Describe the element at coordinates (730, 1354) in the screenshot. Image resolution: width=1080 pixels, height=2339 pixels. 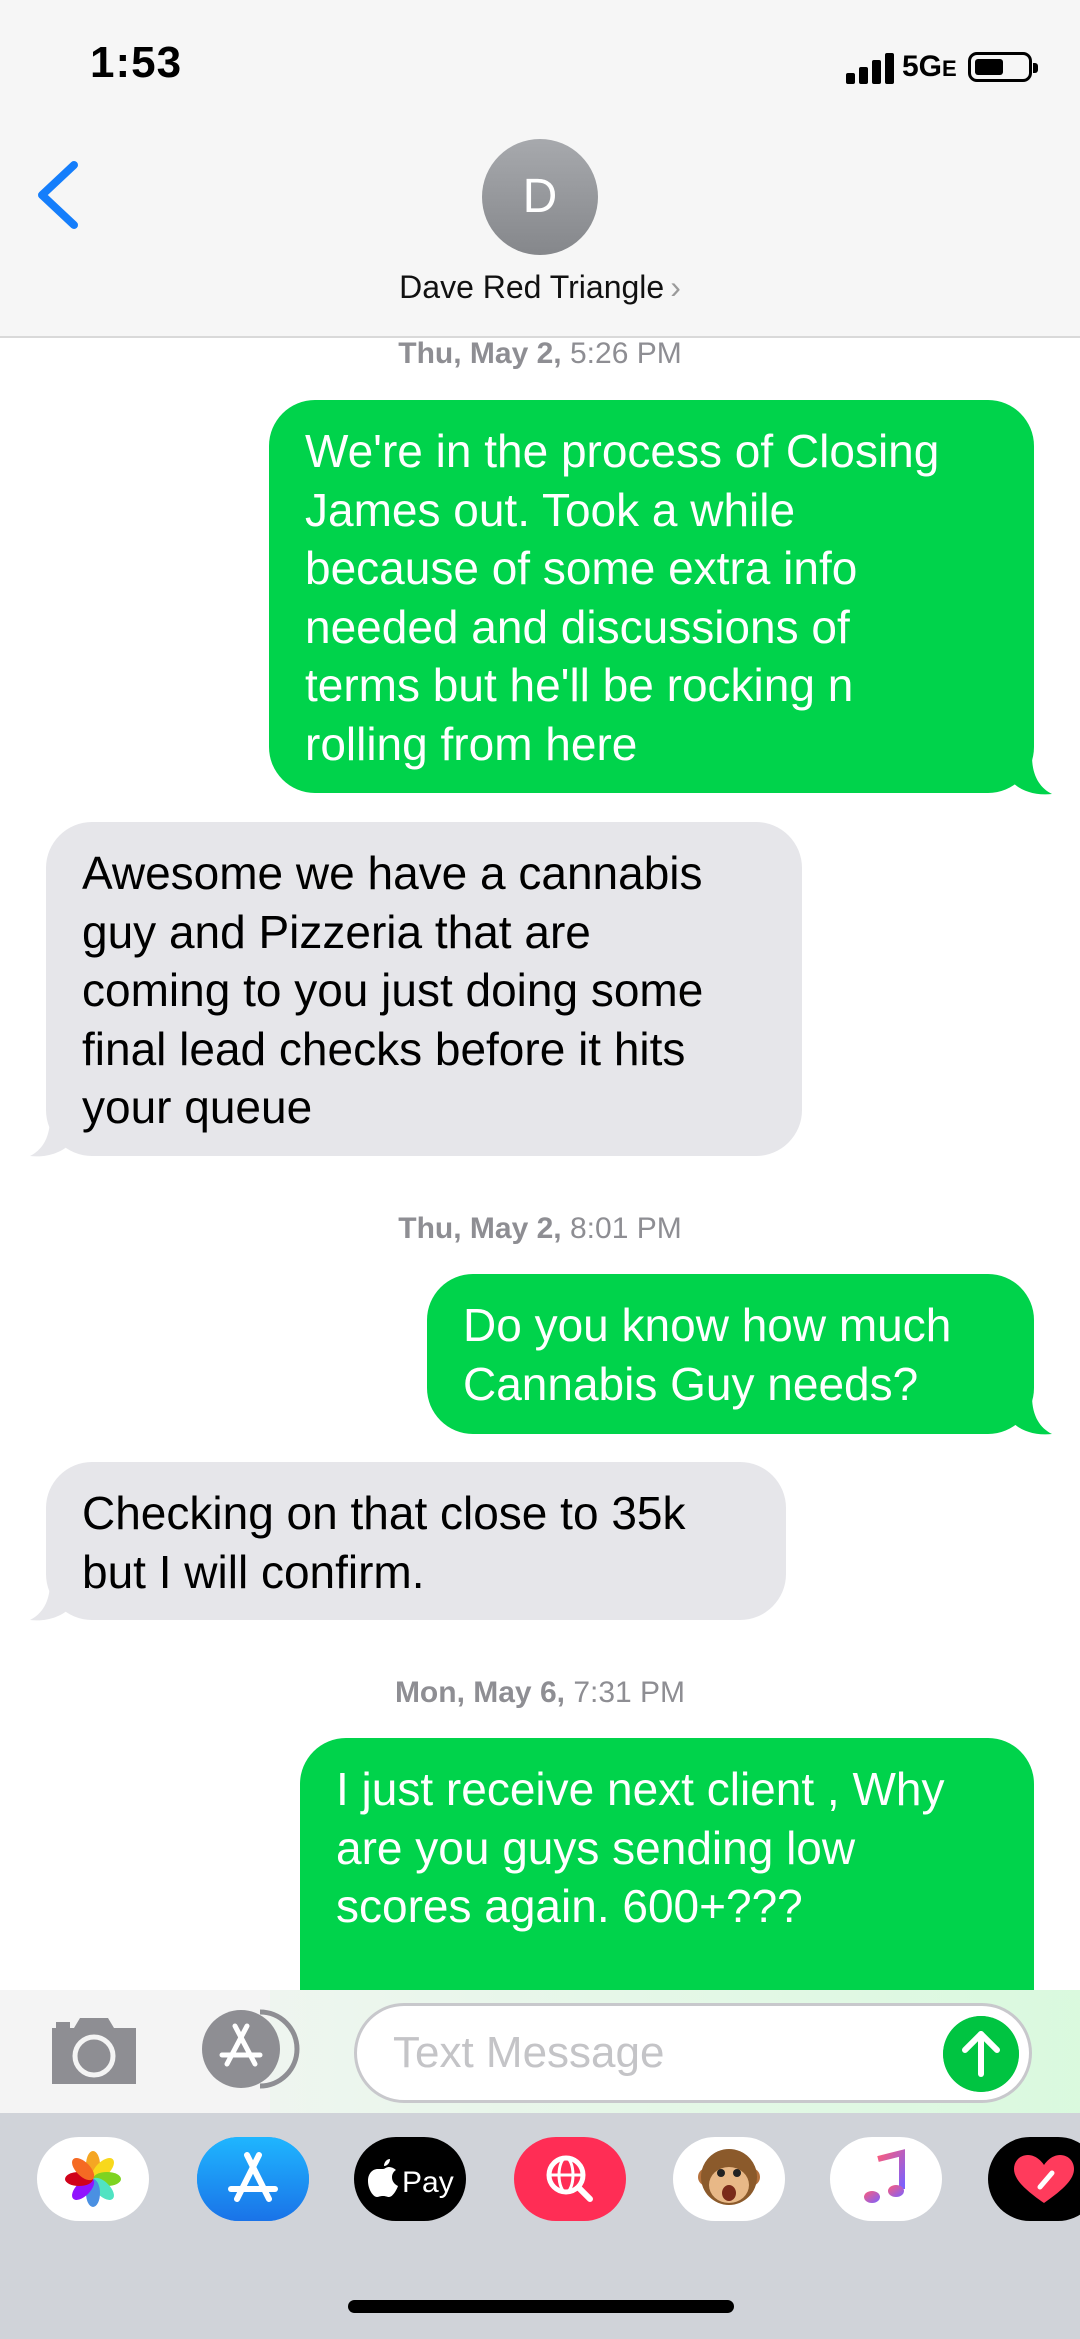
I see `sent-message-bubble: Do you know how much Cannabis Guy needs?` at that location.